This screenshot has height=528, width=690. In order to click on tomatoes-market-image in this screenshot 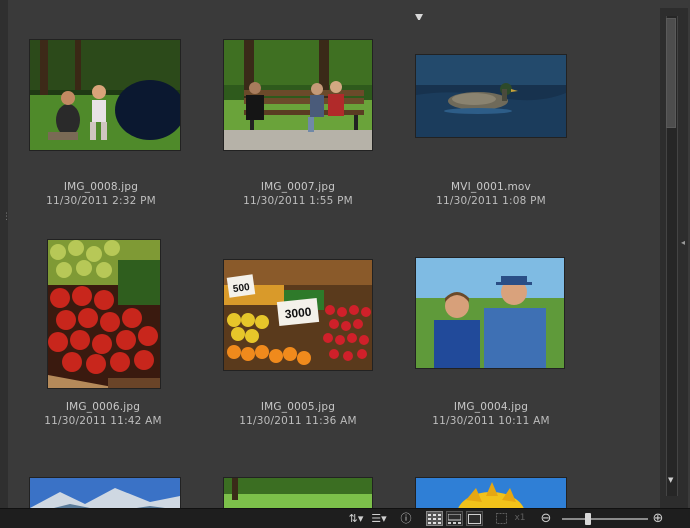, I will do `click(104, 314)`.